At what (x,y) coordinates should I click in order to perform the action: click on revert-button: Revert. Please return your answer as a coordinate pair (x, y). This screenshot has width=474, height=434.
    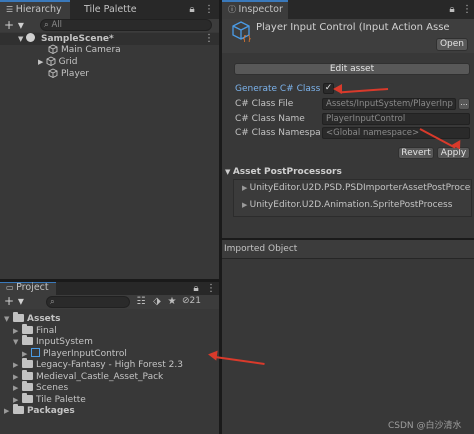
    Looking at the image, I should click on (416, 153).